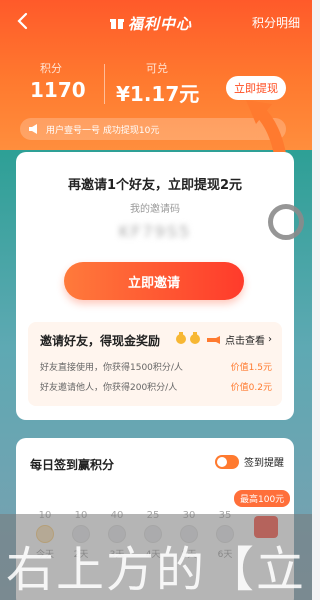  I want to click on floating-circle-button, so click(286, 222).